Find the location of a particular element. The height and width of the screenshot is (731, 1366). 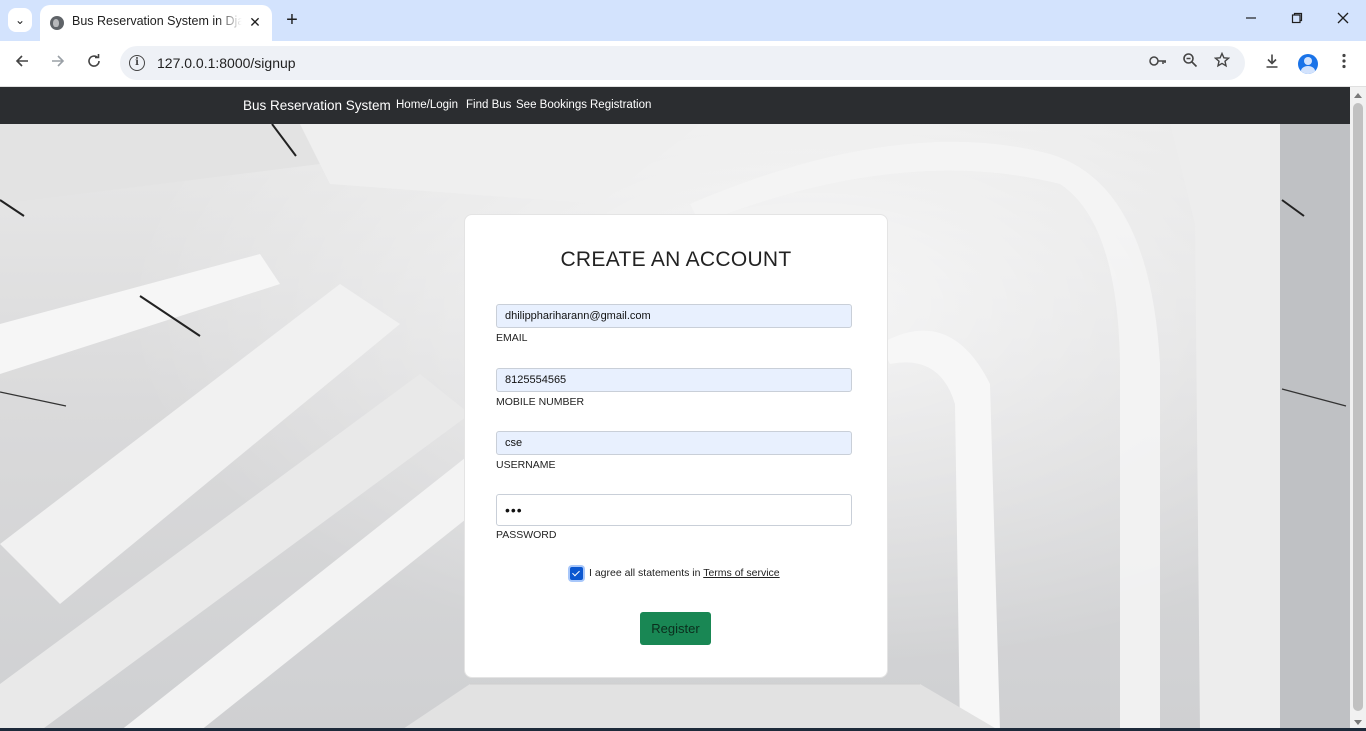

new-tab-button: + is located at coordinates (292, 20).